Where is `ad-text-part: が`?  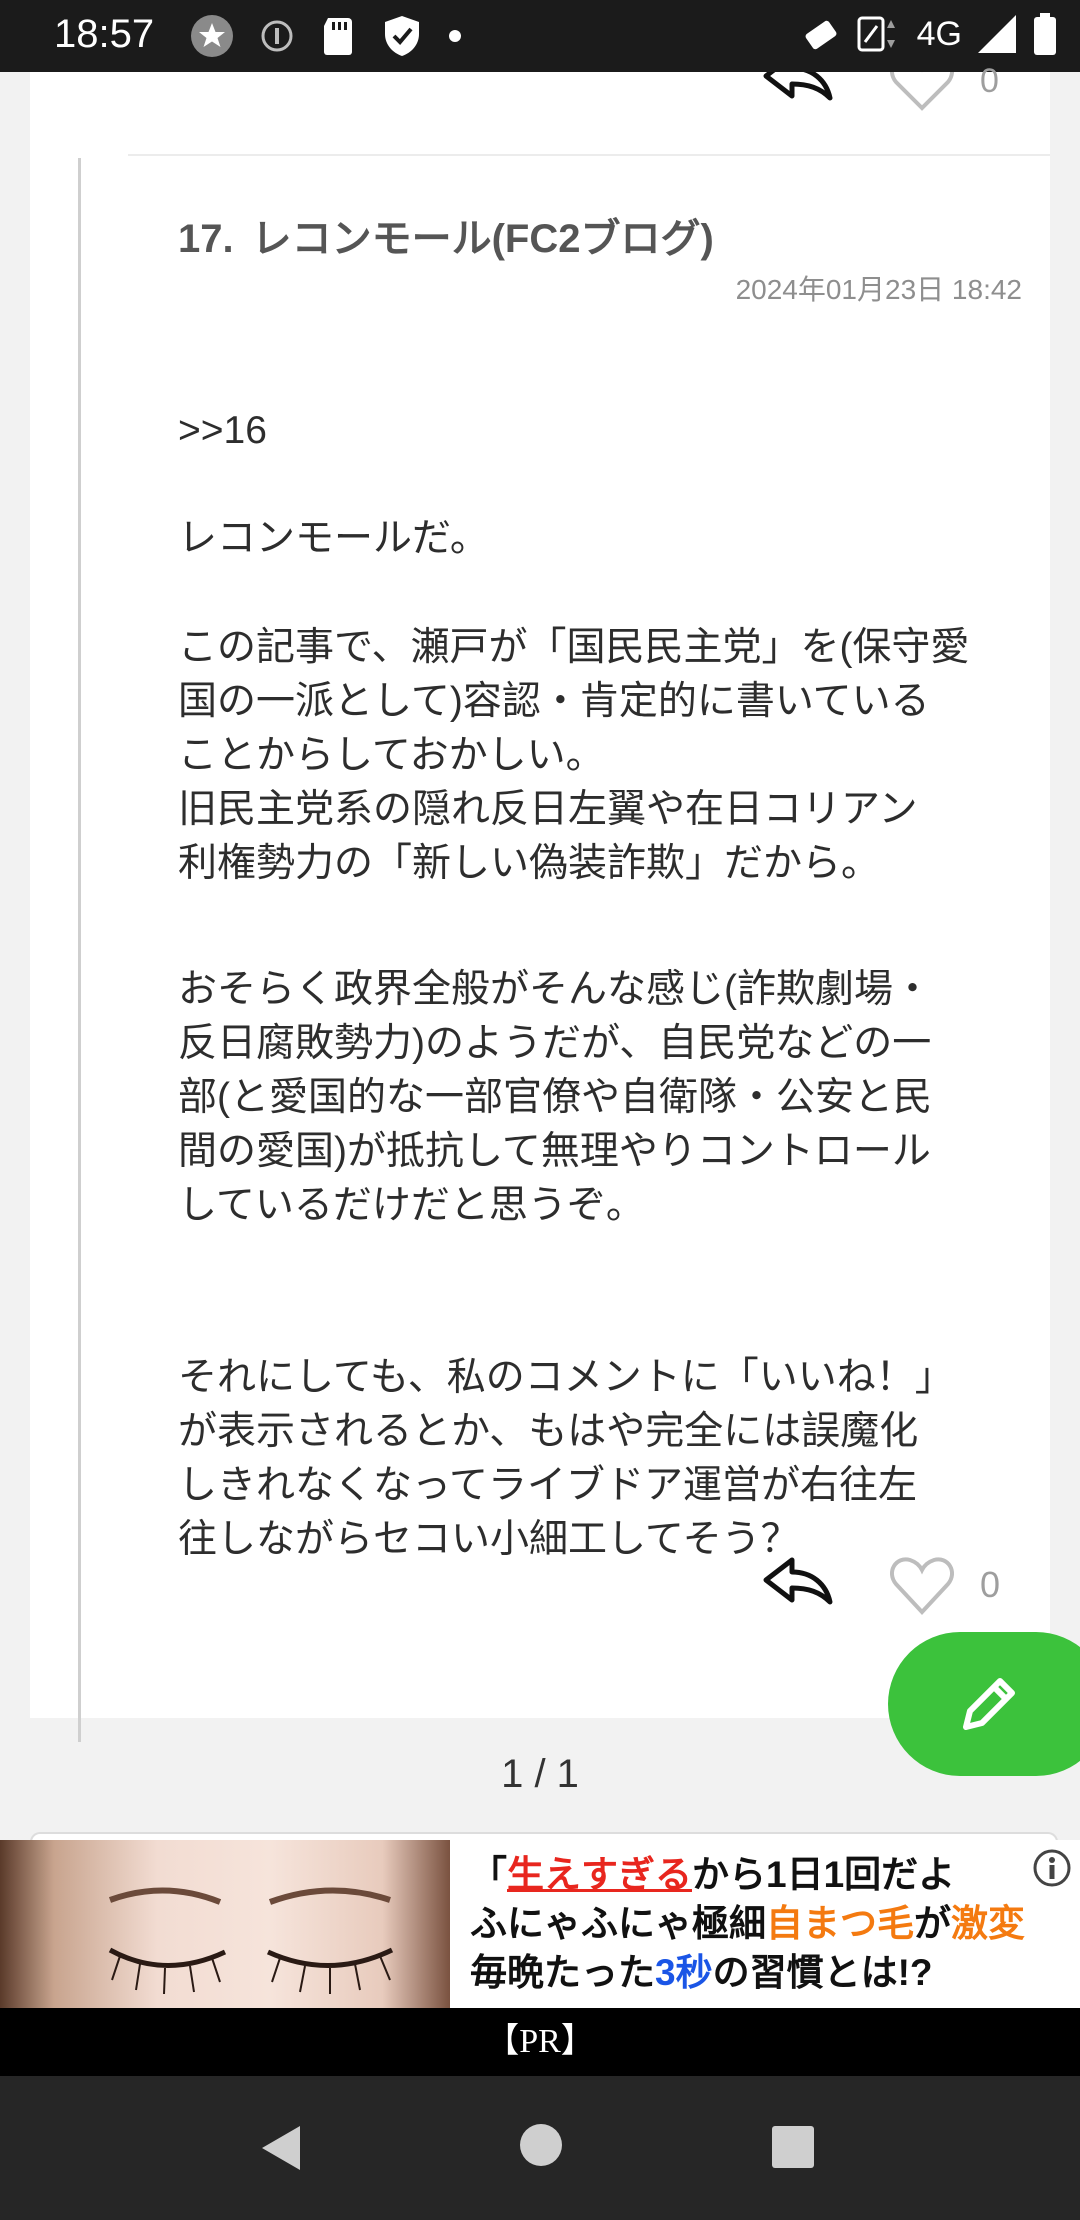 ad-text-part: が is located at coordinates (932, 1923).